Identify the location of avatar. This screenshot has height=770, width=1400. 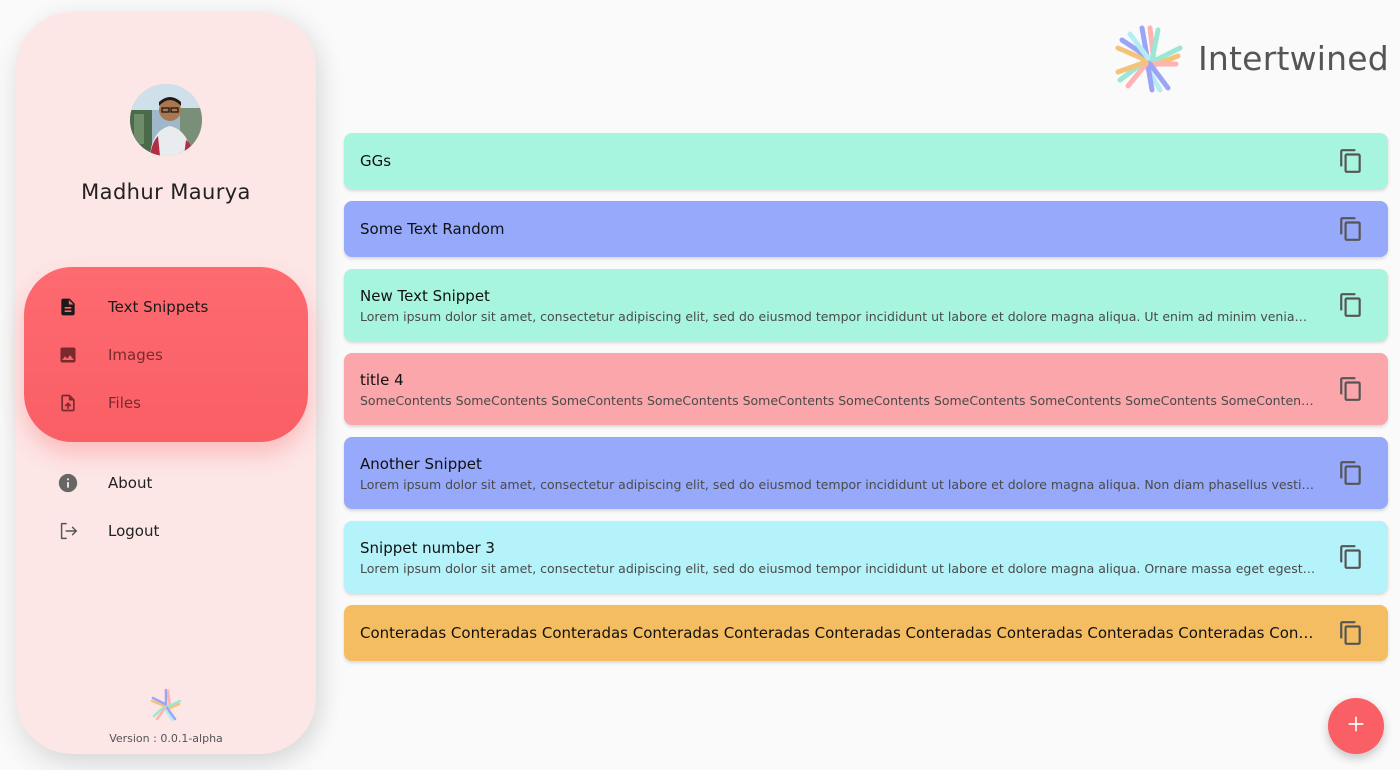
(166, 120).